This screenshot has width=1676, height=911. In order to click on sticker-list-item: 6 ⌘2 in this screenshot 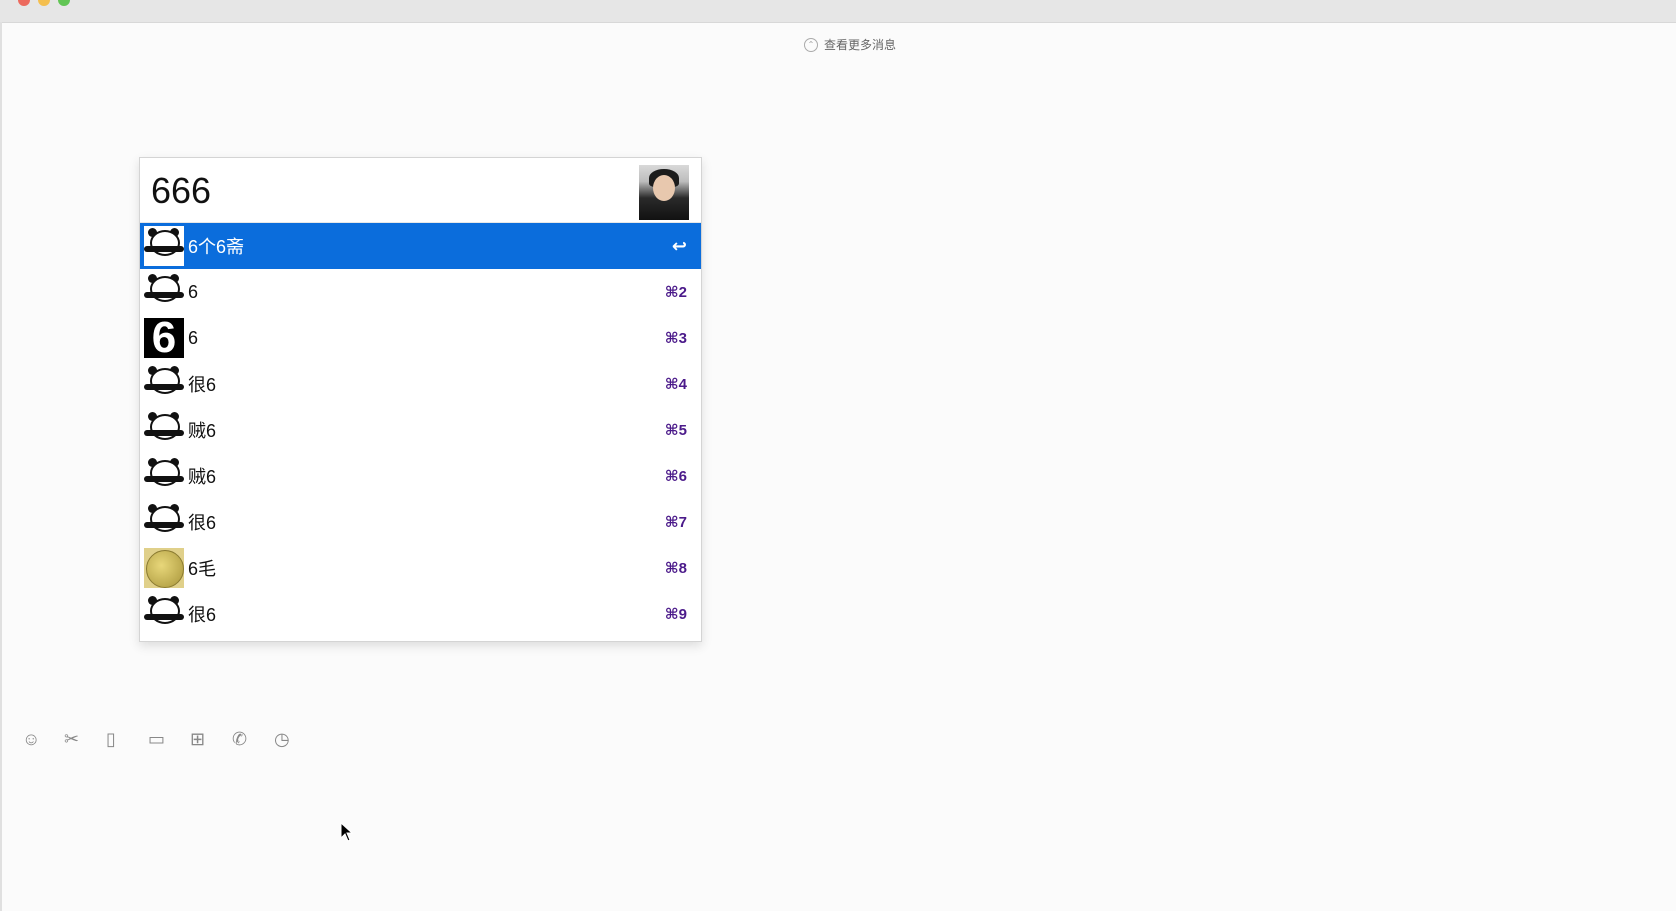, I will do `click(420, 292)`.